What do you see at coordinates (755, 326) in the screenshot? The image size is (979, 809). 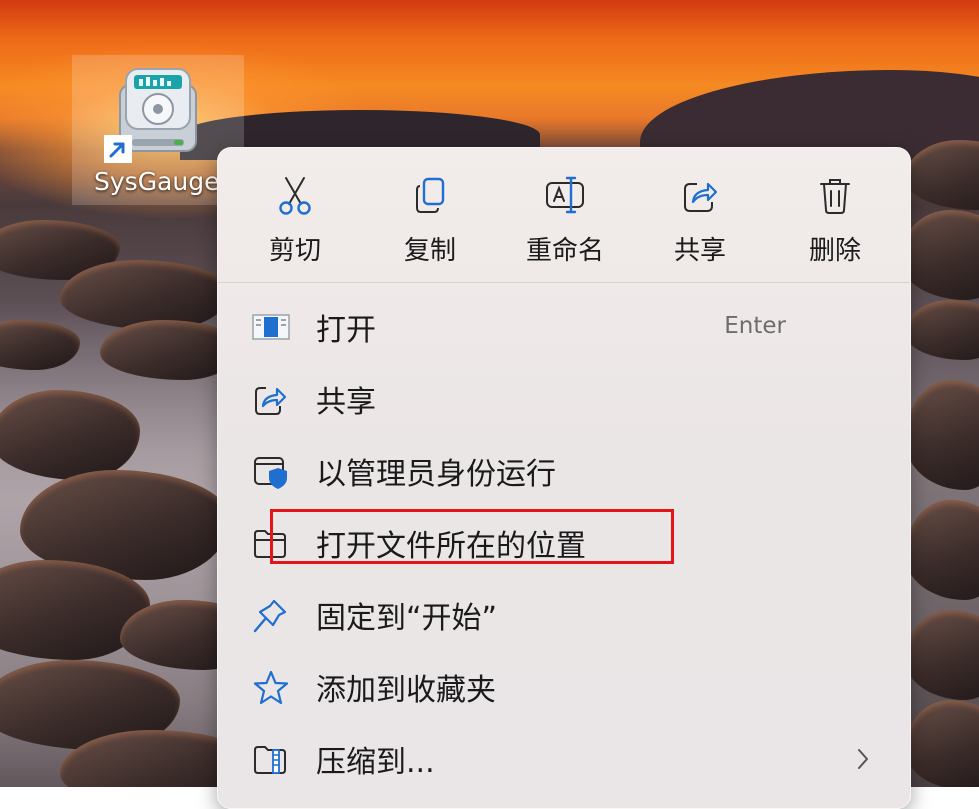 I see `accelerator-hint: Enter` at bounding box center [755, 326].